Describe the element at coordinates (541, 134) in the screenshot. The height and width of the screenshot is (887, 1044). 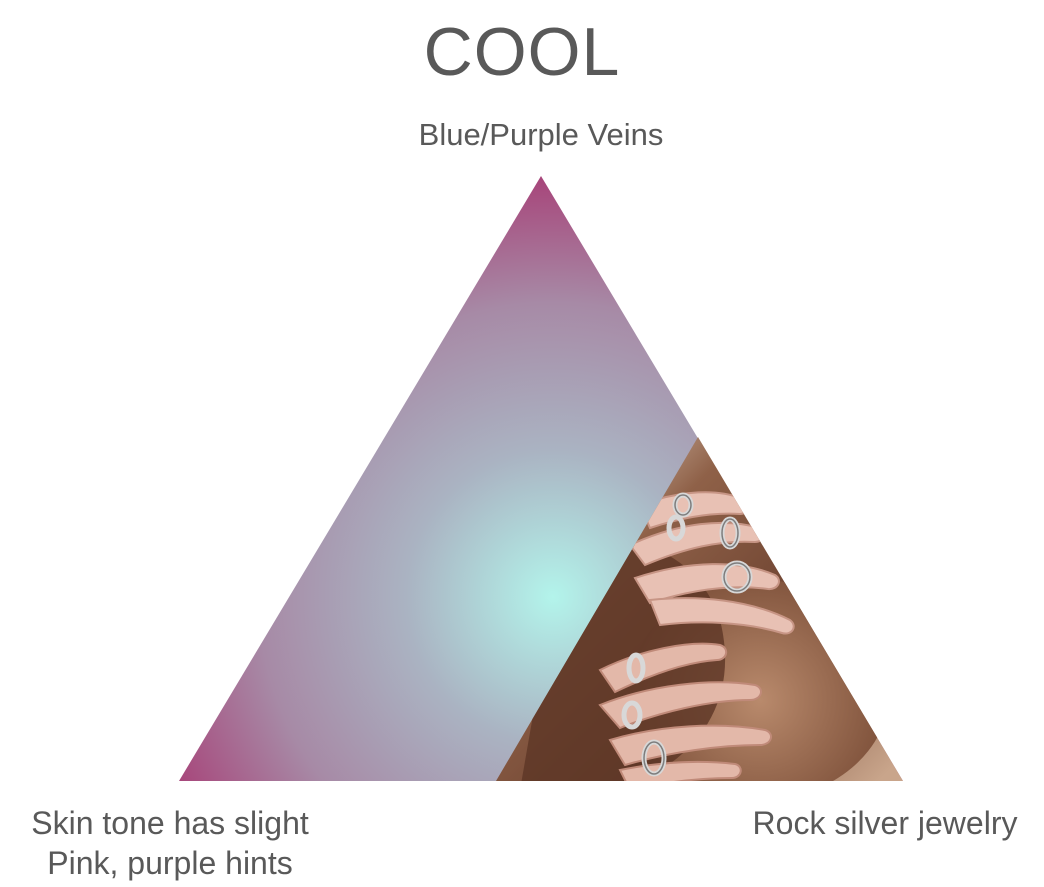
I see `top-vertex-label: Blue/Purple Veins` at that location.